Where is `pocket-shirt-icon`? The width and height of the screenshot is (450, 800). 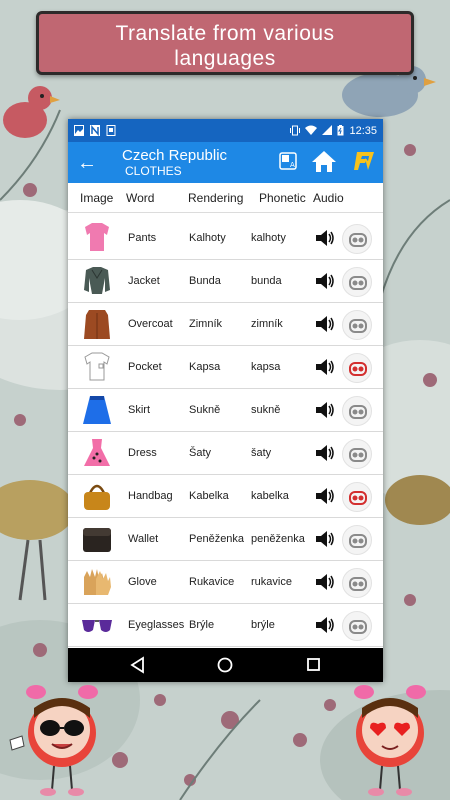
pocket-shirt-icon is located at coordinates (97, 366).